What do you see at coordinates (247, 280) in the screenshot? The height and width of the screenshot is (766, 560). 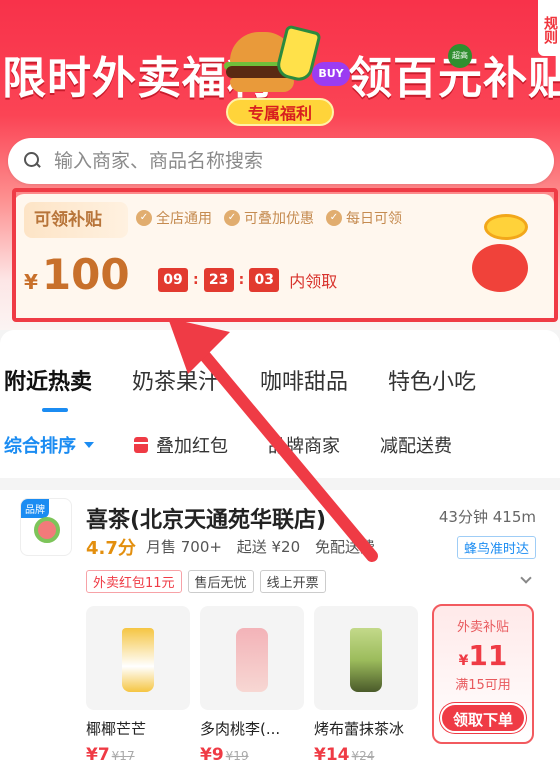 I see `countdown-timer: 09 : 23 : 03 内领取` at bounding box center [247, 280].